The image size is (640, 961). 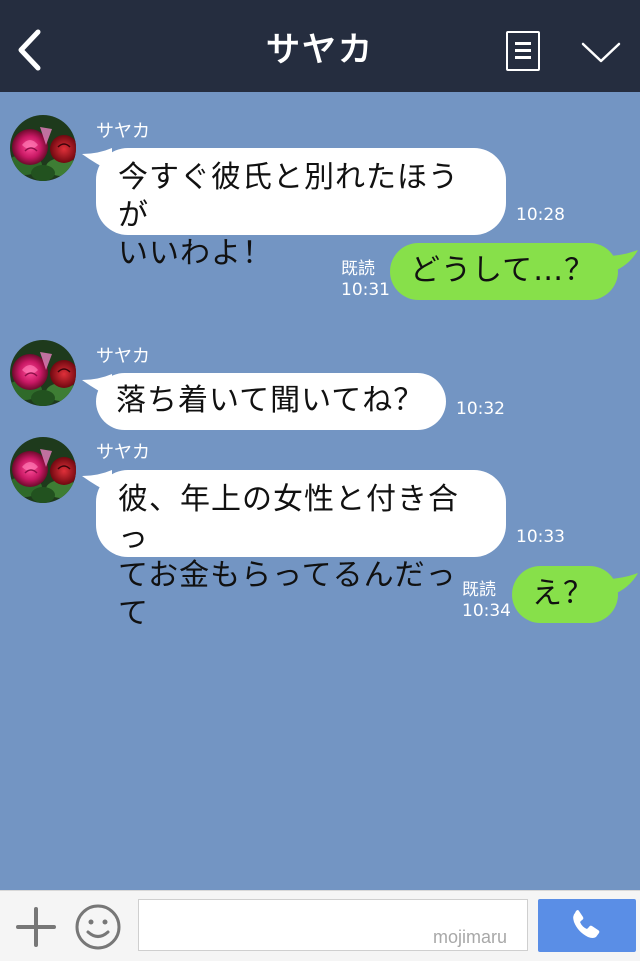 I want to click on phone-icon, so click(x=586, y=924).